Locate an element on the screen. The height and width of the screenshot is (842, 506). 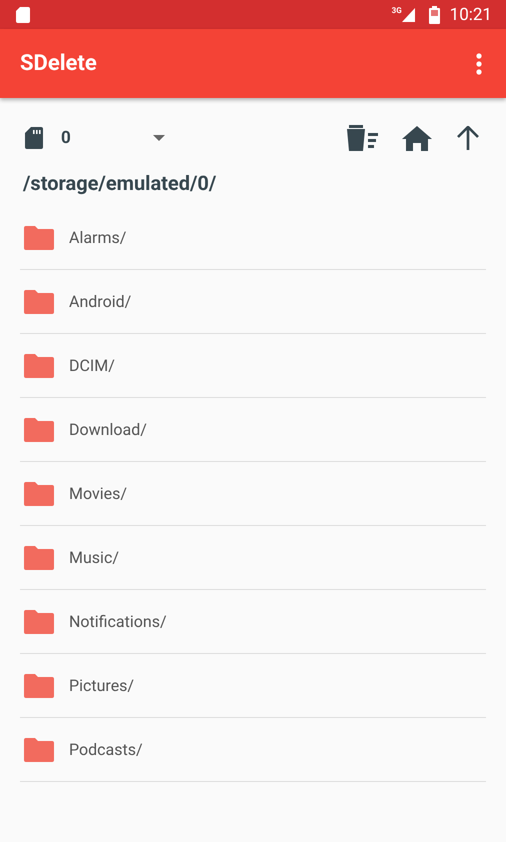
folder-item: Android/ is located at coordinates (253, 302).